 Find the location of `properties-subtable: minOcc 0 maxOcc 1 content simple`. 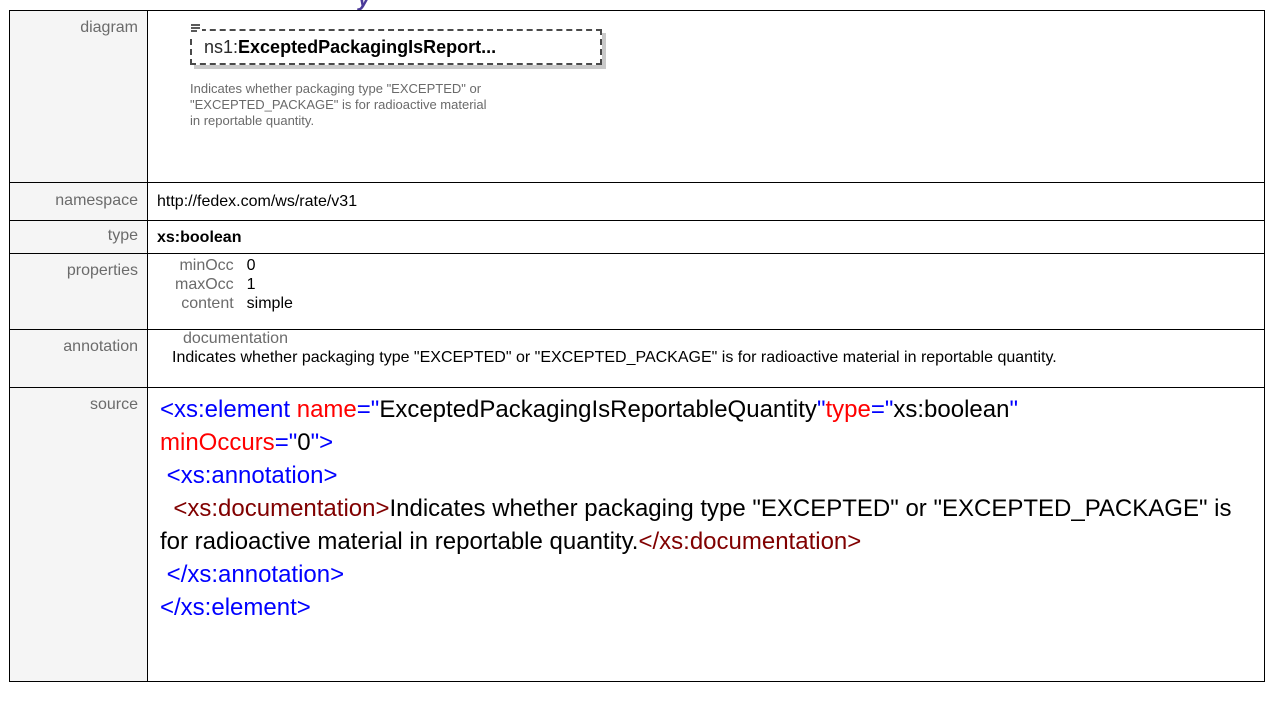

properties-subtable: minOcc 0 maxOcc 1 content simple is located at coordinates (234, 284).